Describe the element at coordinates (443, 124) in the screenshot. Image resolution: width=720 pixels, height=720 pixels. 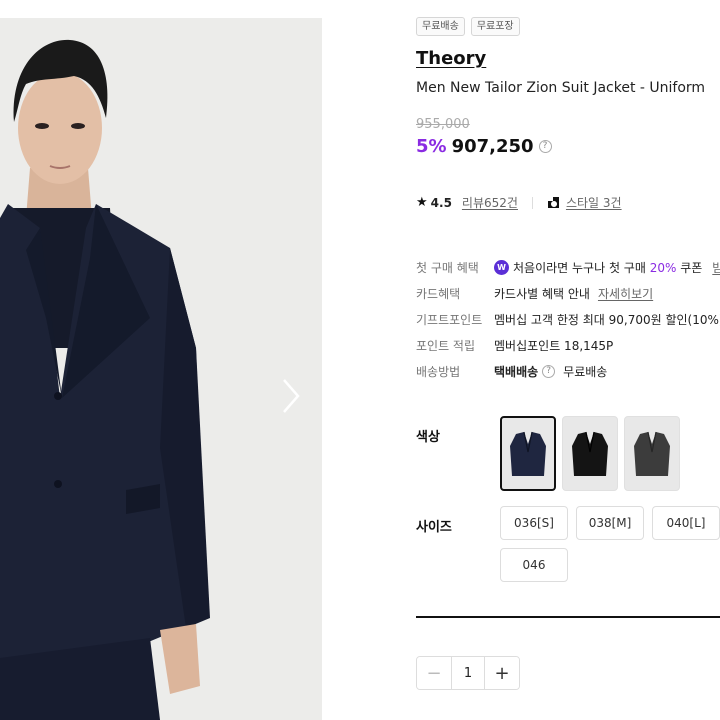
I see `original-price: 955,000` at that location.